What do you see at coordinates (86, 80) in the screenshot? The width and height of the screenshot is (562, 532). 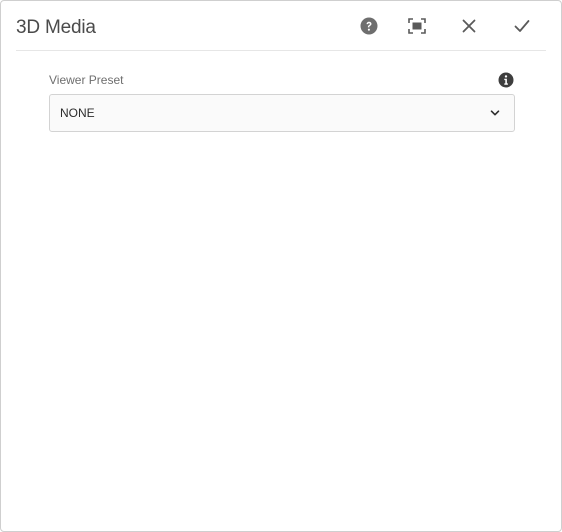 I see `viewer-preset-label: Viewer Preset` at bounding box center [86, 80].